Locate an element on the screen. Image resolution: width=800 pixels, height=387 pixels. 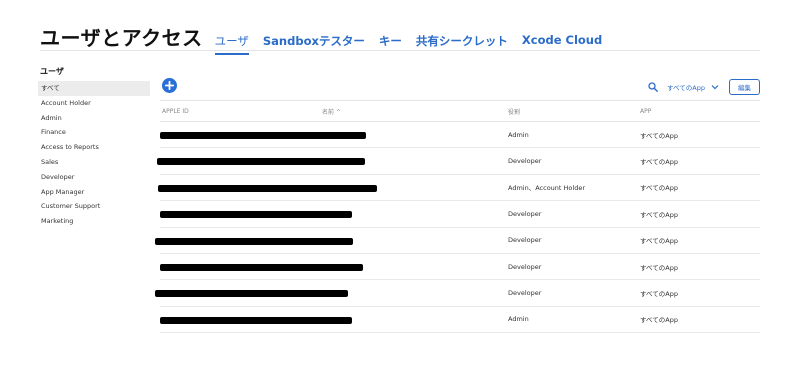
app-filter-label: すべてのApp is located at coordinates (686, 88).